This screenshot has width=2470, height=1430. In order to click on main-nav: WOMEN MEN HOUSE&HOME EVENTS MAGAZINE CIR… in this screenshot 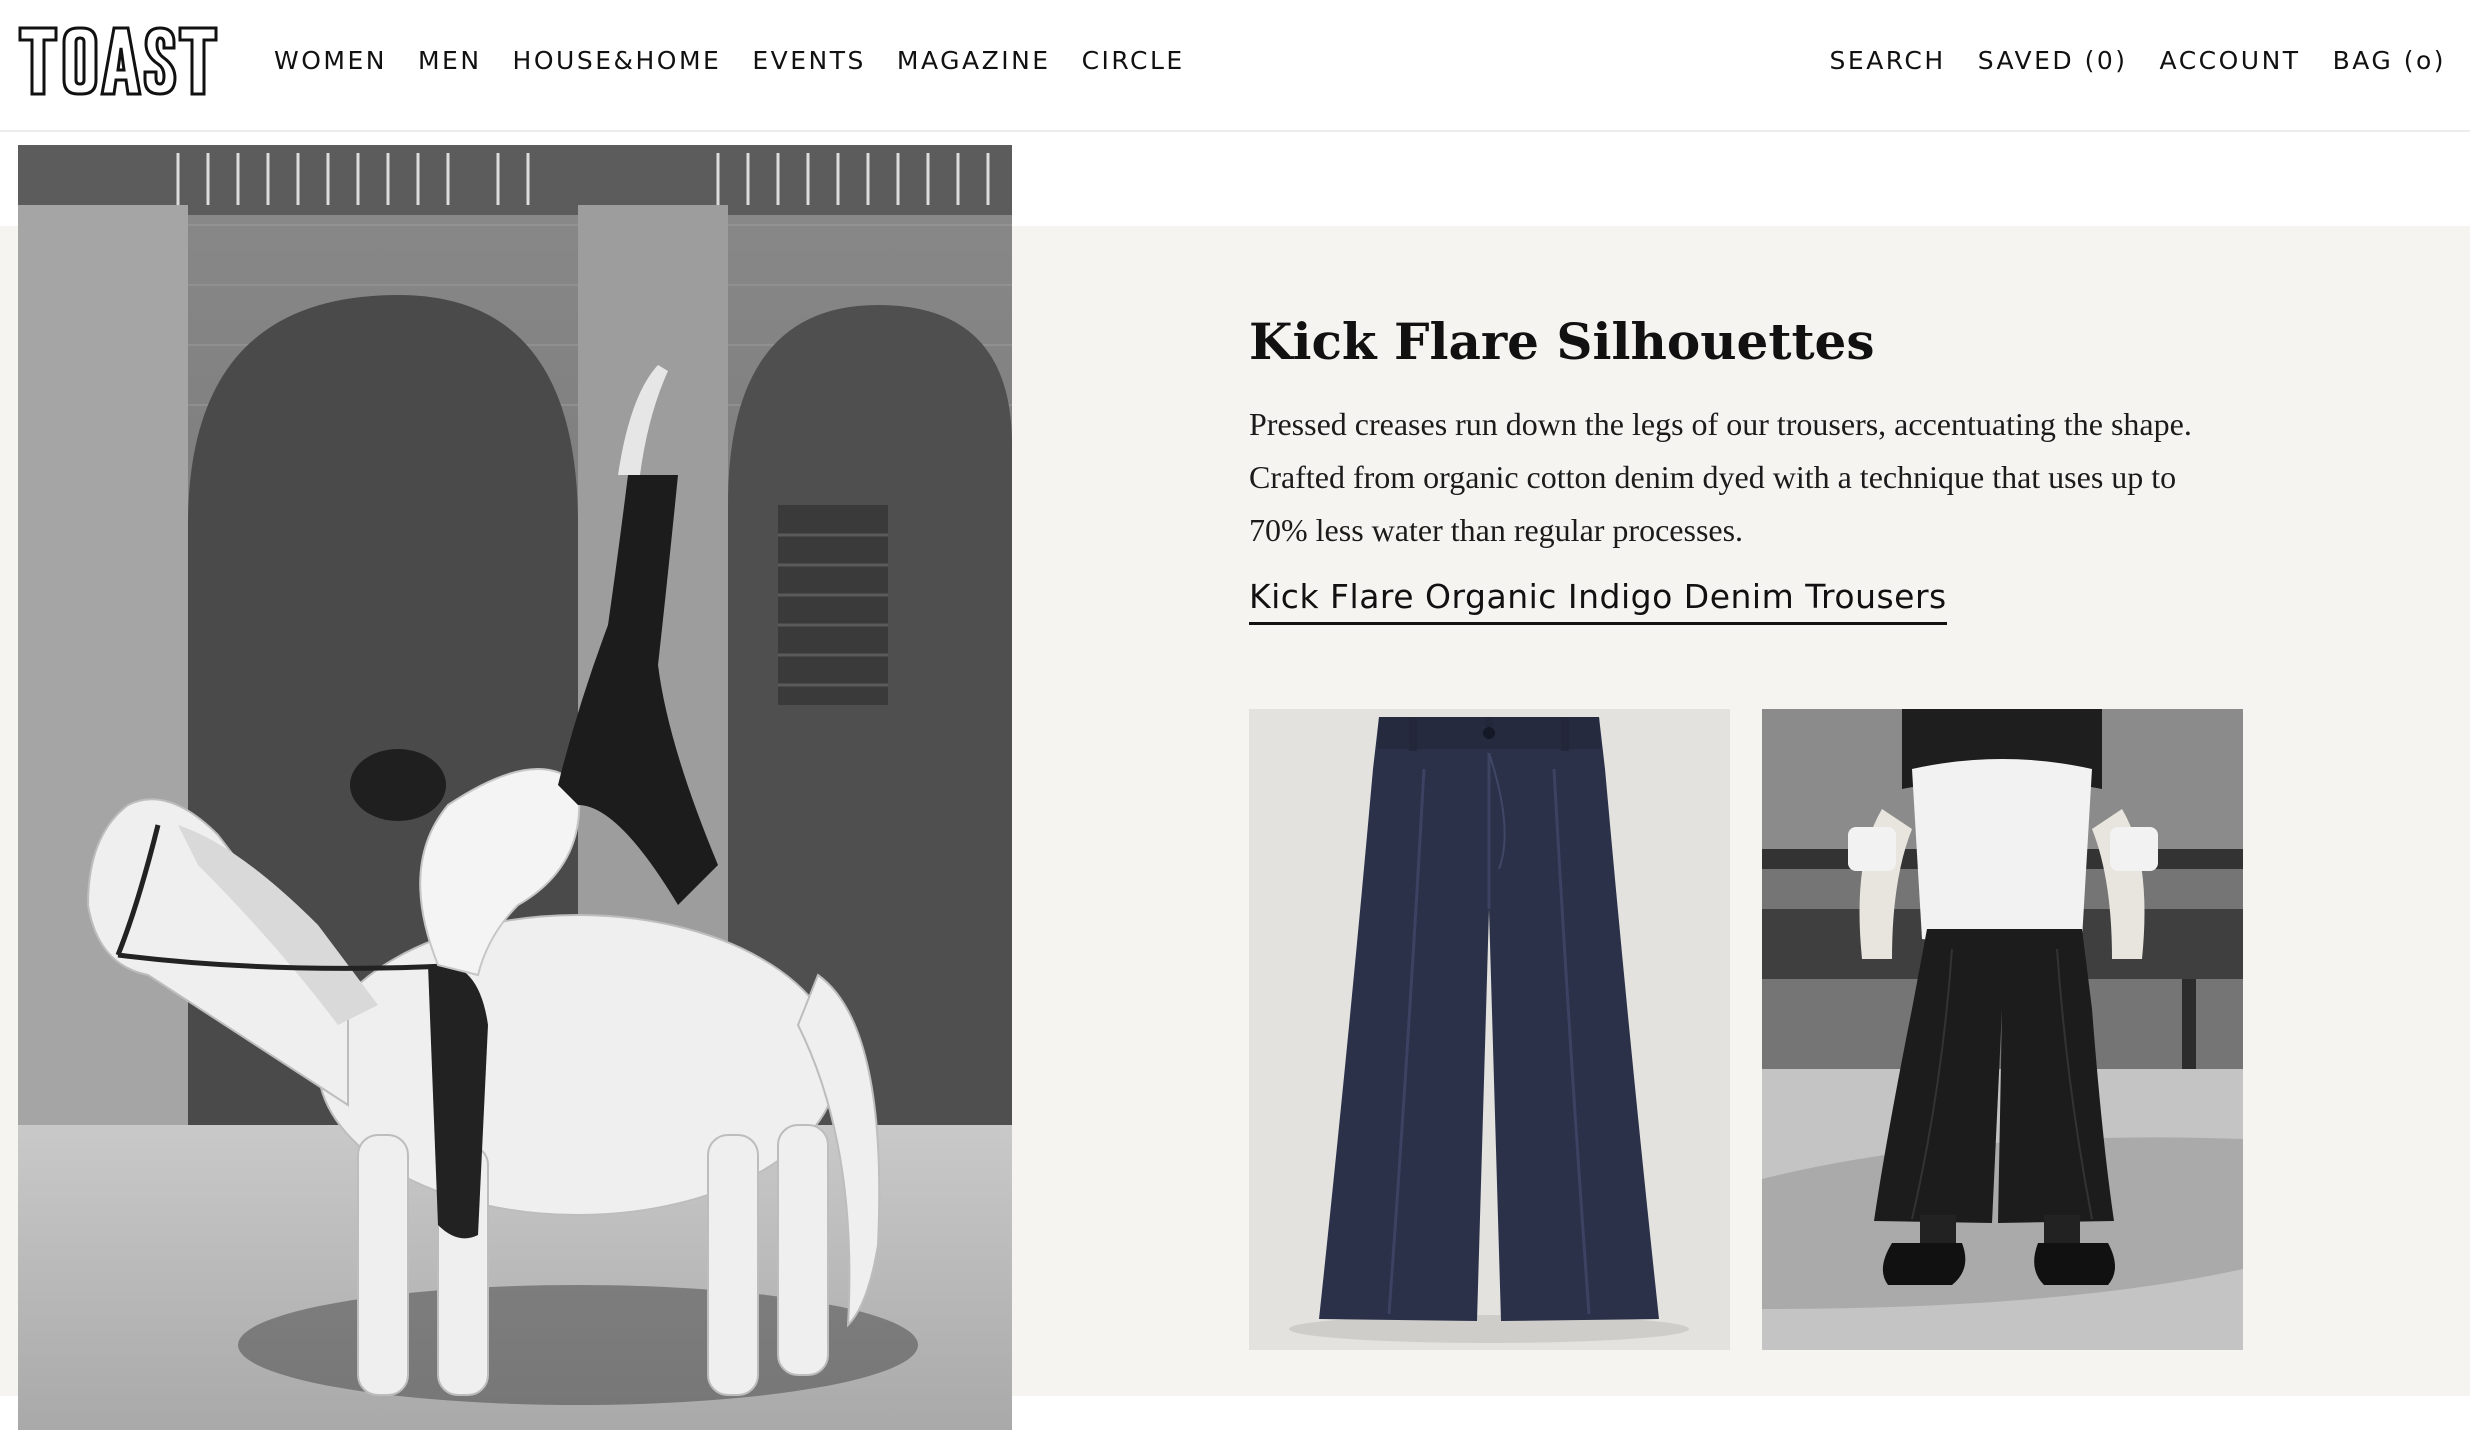, I will do `click(745, 60)`.